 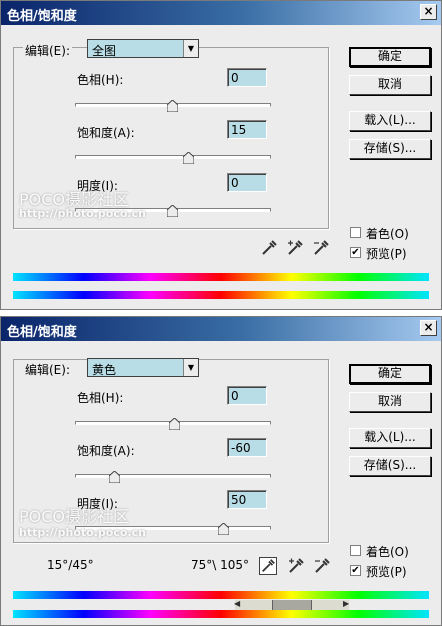 I want to click on edit-select-value: 黄色, so click(x=104, y=370).